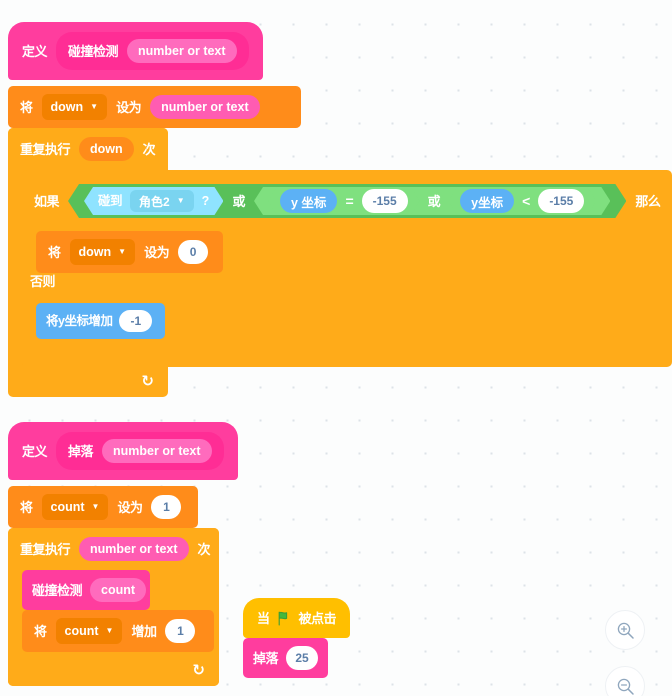 The image size is (672, 696). What do you see at coordinates (180, 631) in the screenshot?
I see `change-value-input: 1` at bounding box center [180, 631].